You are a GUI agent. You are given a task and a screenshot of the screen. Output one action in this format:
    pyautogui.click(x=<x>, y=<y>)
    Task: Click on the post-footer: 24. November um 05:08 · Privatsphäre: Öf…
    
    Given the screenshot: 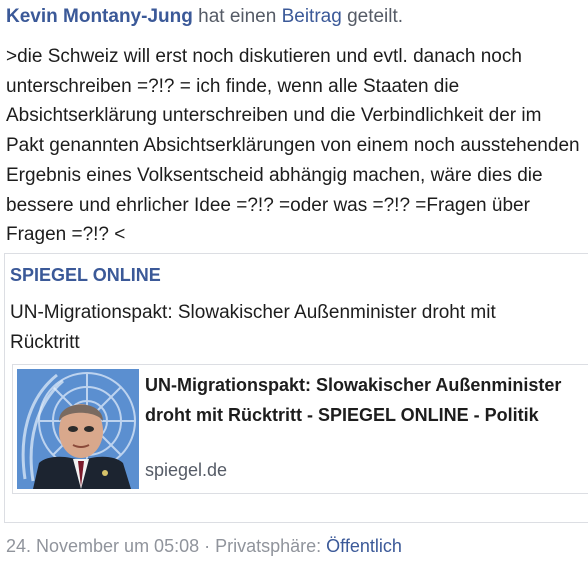 What is the action you would take?
    pyautogui.click(x=204, y=546)
    